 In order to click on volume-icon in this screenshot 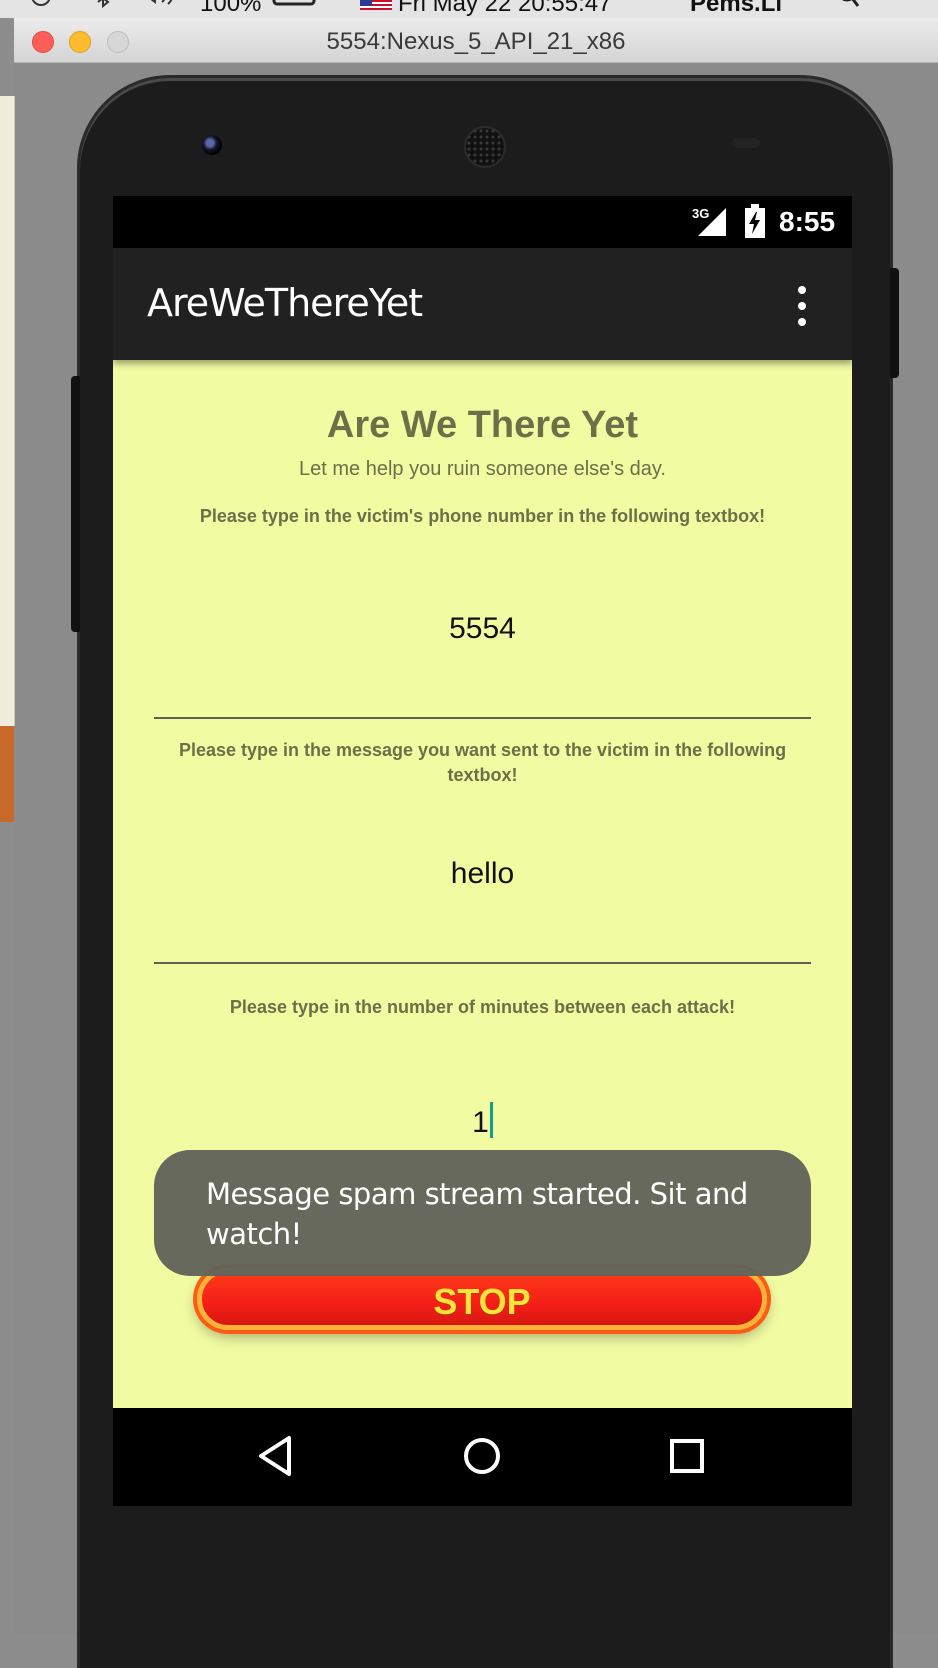, I will do `click(160, 6)`.